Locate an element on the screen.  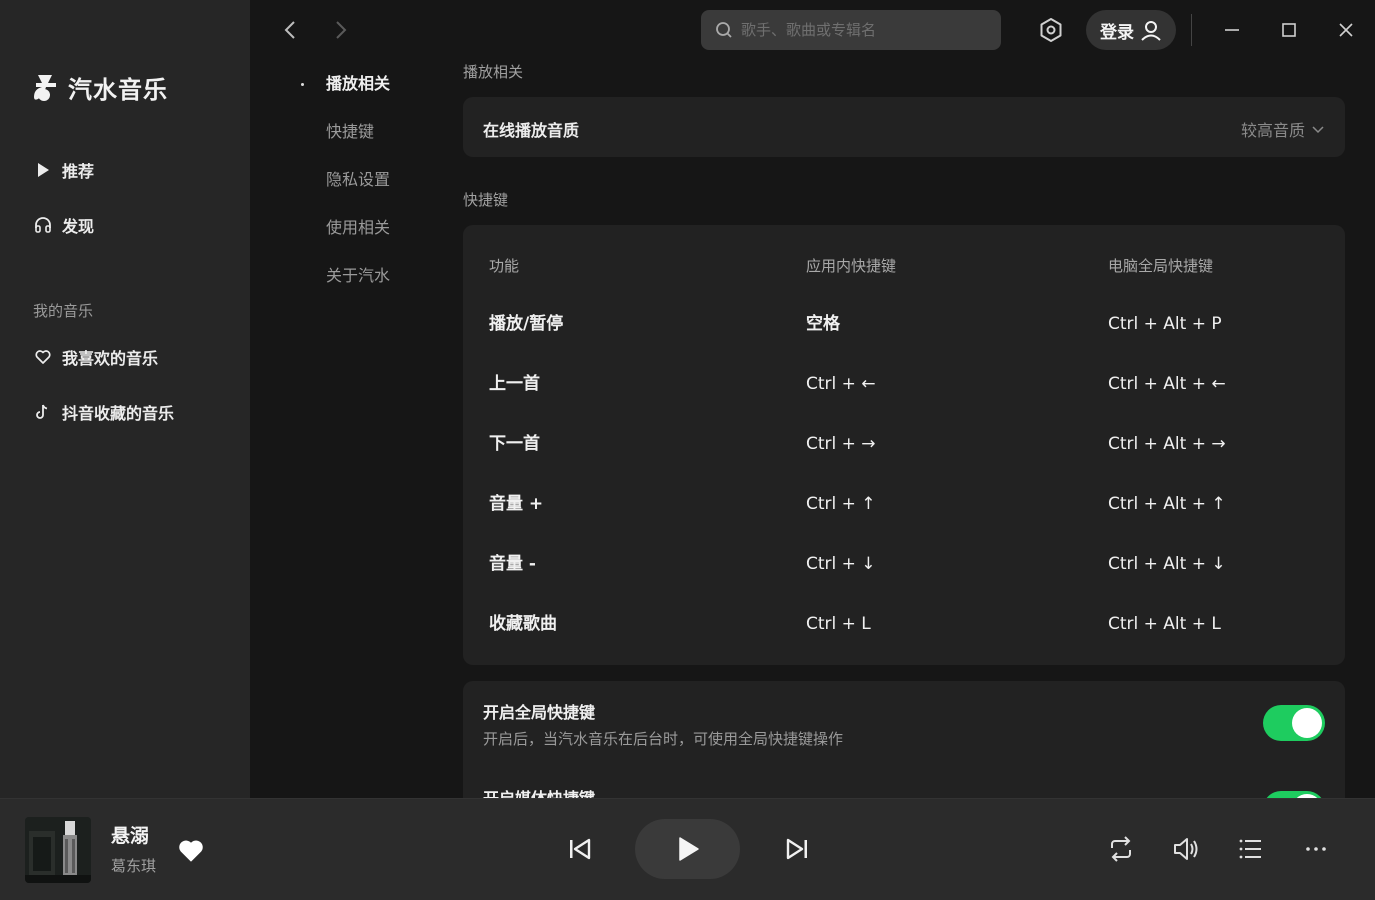
subnav-item-shortcuts: 快捷键 is located at coordinates (350, 132).